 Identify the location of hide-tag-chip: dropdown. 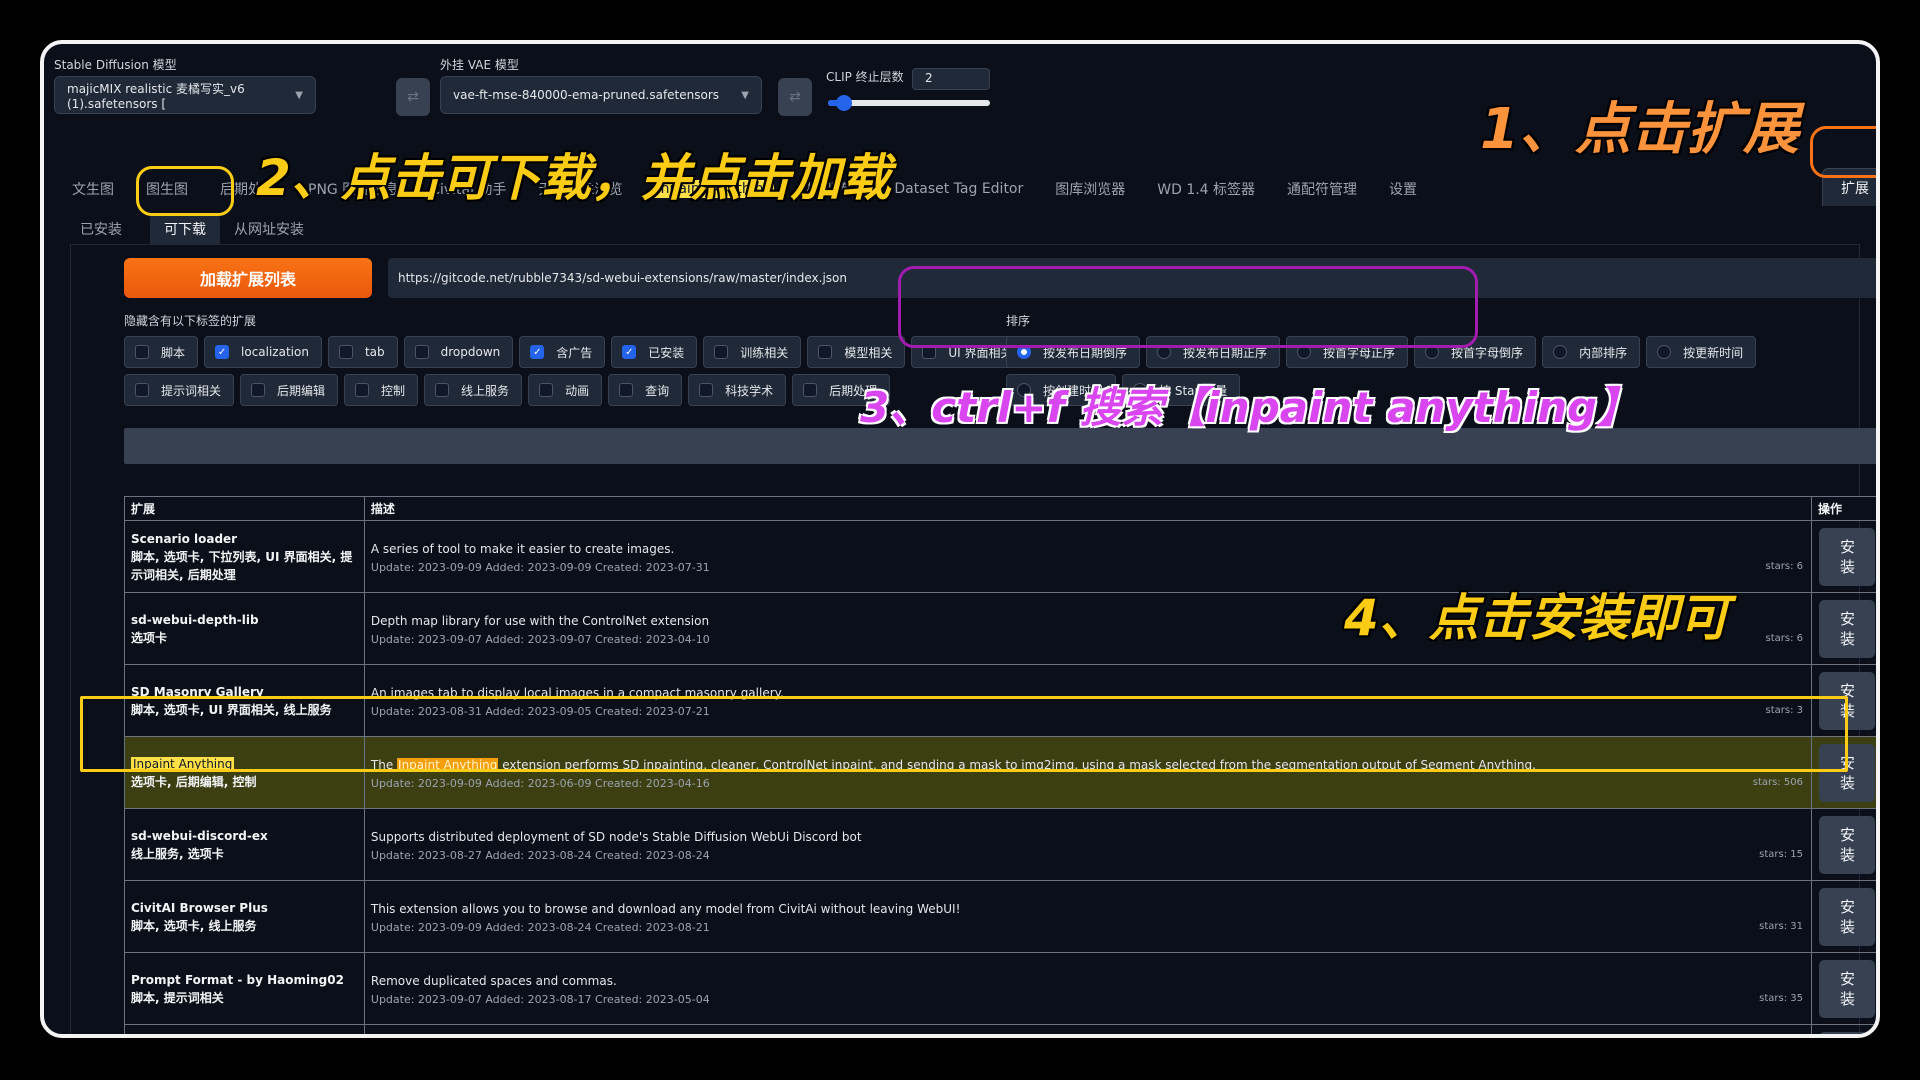
(458, 352).